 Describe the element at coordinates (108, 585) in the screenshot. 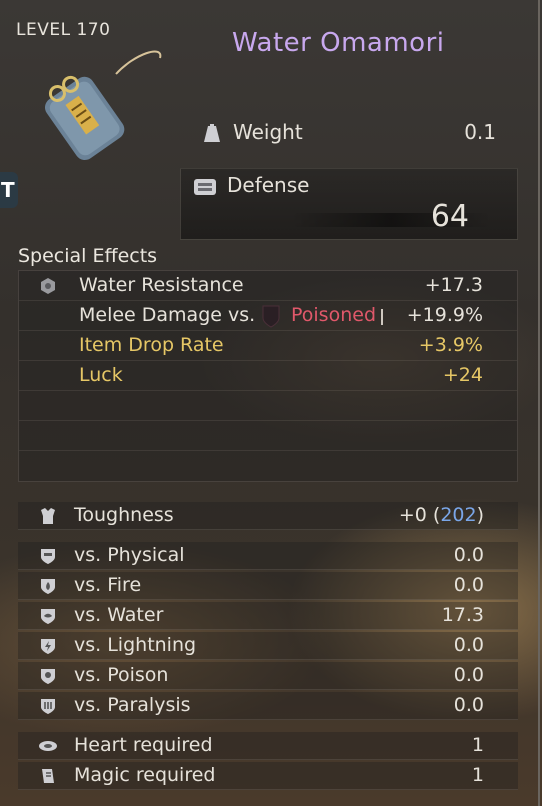

I see `resistance-label: vs. Fire` at that location.